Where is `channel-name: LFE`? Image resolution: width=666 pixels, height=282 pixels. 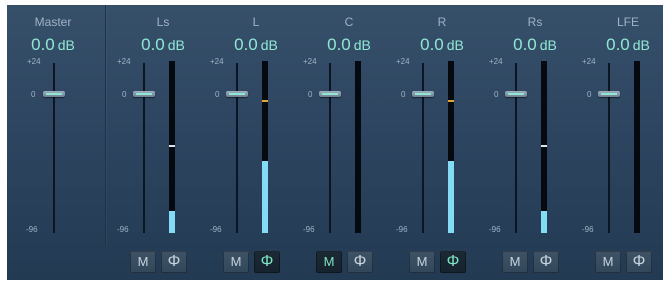
channel-name: LFE is located at coordinates (627, 22).